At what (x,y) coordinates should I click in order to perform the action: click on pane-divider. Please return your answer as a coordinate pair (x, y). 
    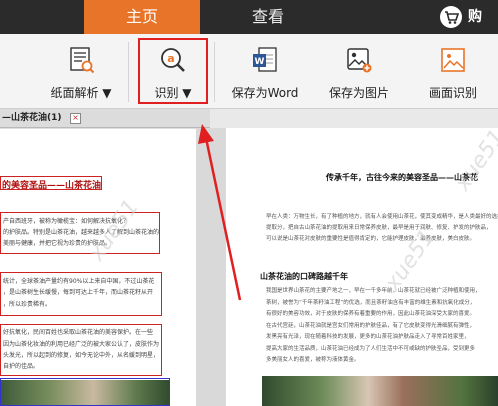
    Looking at the image, I should click on (211, 267).